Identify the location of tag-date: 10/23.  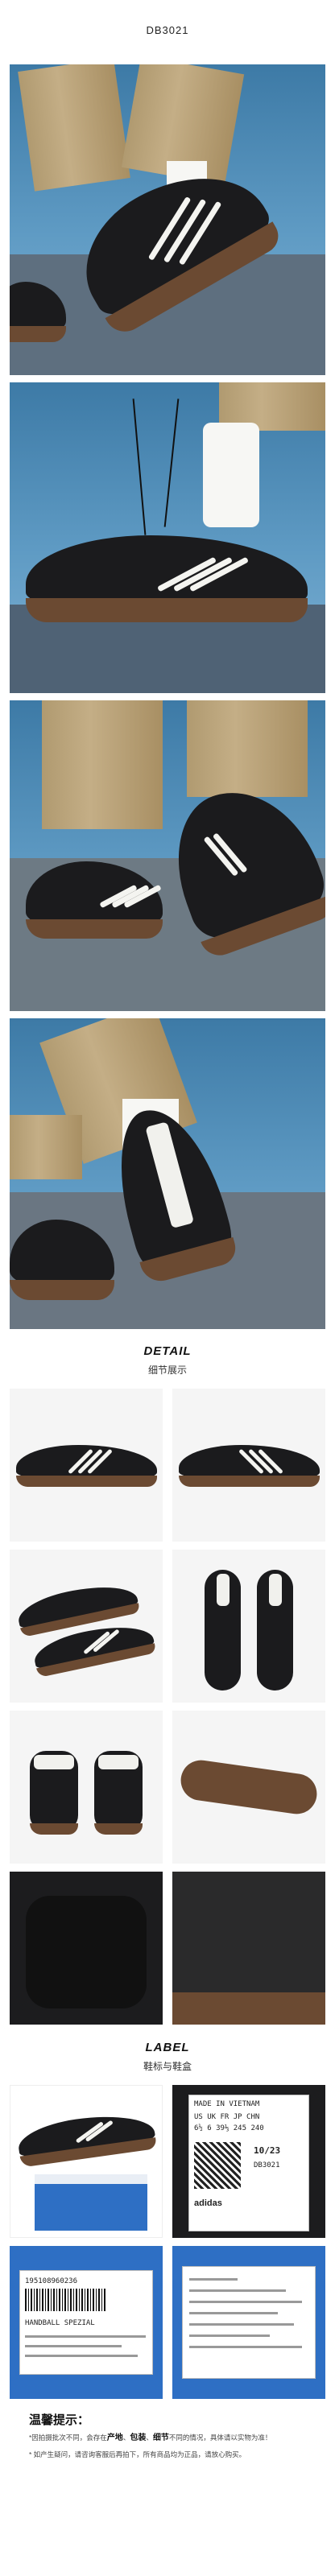
(267, 2150).